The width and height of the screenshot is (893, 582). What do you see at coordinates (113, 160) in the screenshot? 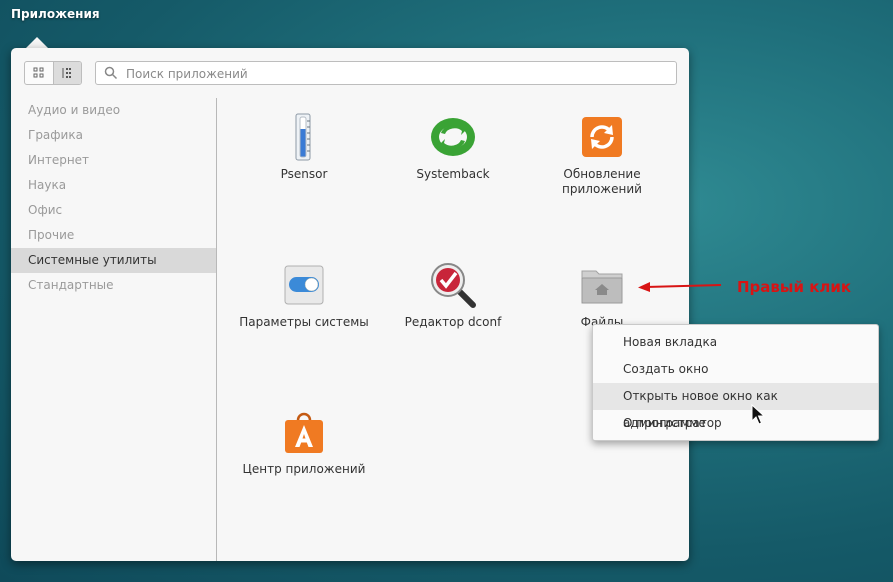
I see `category-internet: Интернет` at bounding box center [113, 160].